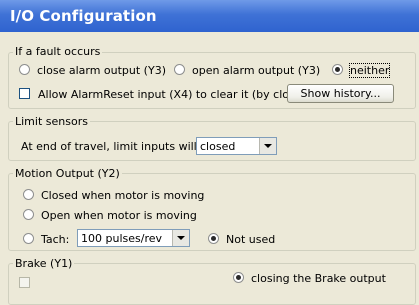 The height and width of the screenshot is (305, 419). What do you see at coordinates (24, 69) in the screenshot?
I see `radio-close-alarm` at bounding box center [24, 69].